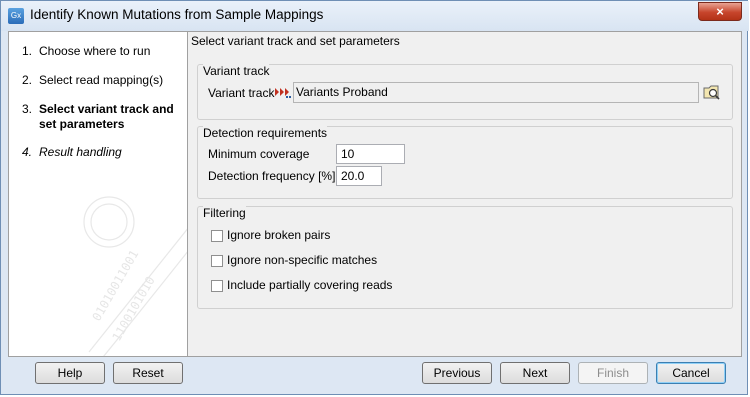 Image resolution: width=750 pixels, height=397 pixels. I want to click on ignore-non-specific-checkbox, so click(217, 261).